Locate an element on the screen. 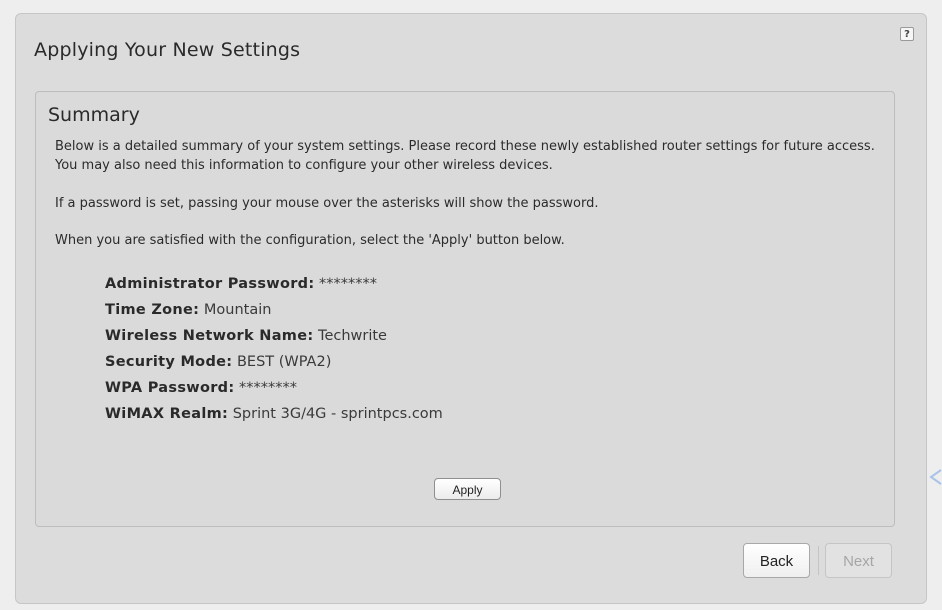 This screenshot has width=942, height=610. back-button: Back is located at coordinates (776, 560).